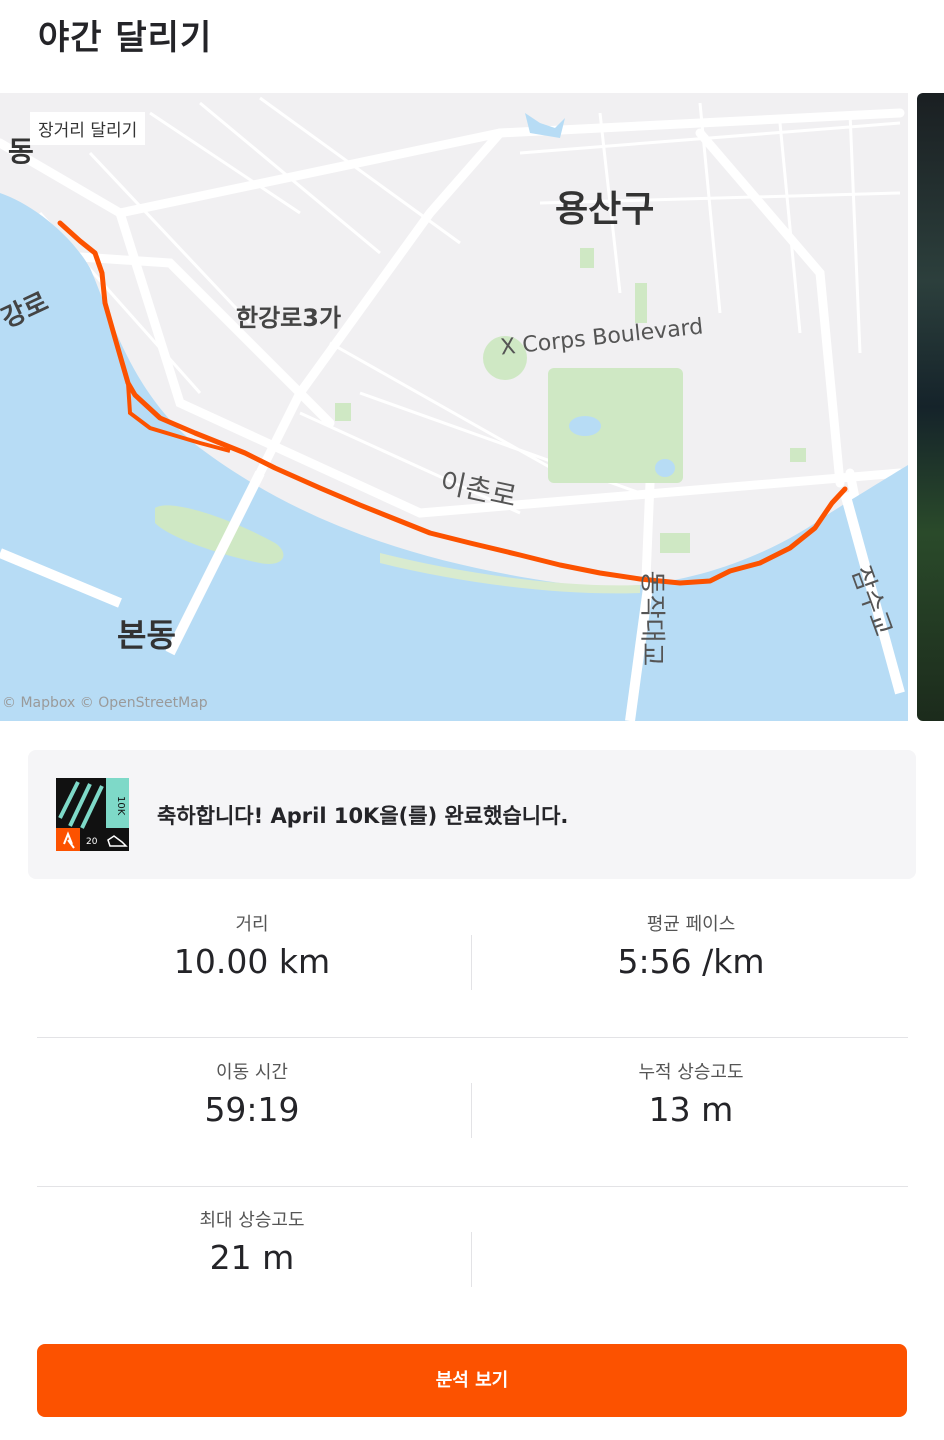 The width and height of the screenshot is (944, 1440). I want to click on stat-elevation-gain-value: 13 m, so click(691, 1109).